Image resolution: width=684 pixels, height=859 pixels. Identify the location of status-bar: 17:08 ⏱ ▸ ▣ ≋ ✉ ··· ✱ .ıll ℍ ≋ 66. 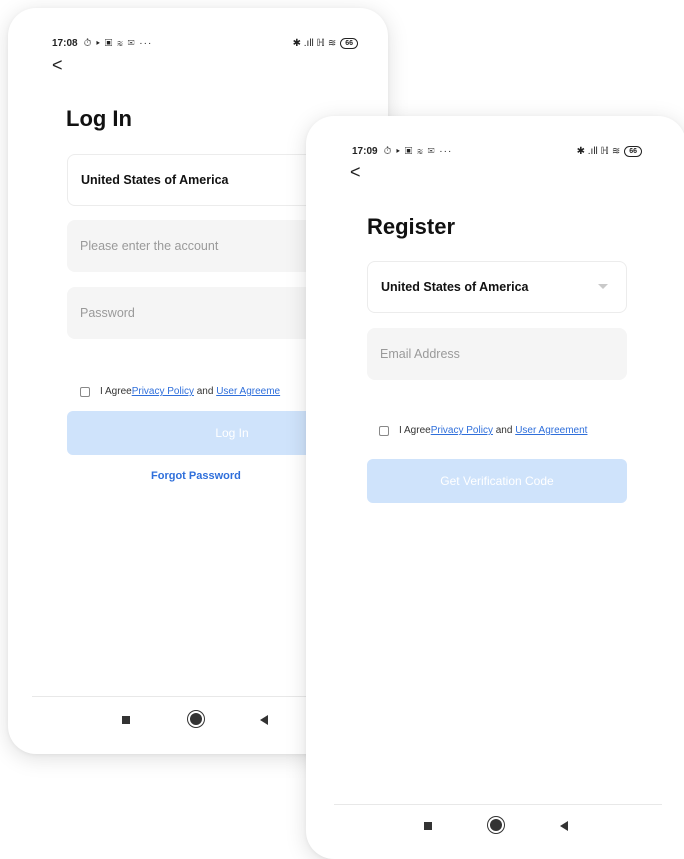
(205, 43).